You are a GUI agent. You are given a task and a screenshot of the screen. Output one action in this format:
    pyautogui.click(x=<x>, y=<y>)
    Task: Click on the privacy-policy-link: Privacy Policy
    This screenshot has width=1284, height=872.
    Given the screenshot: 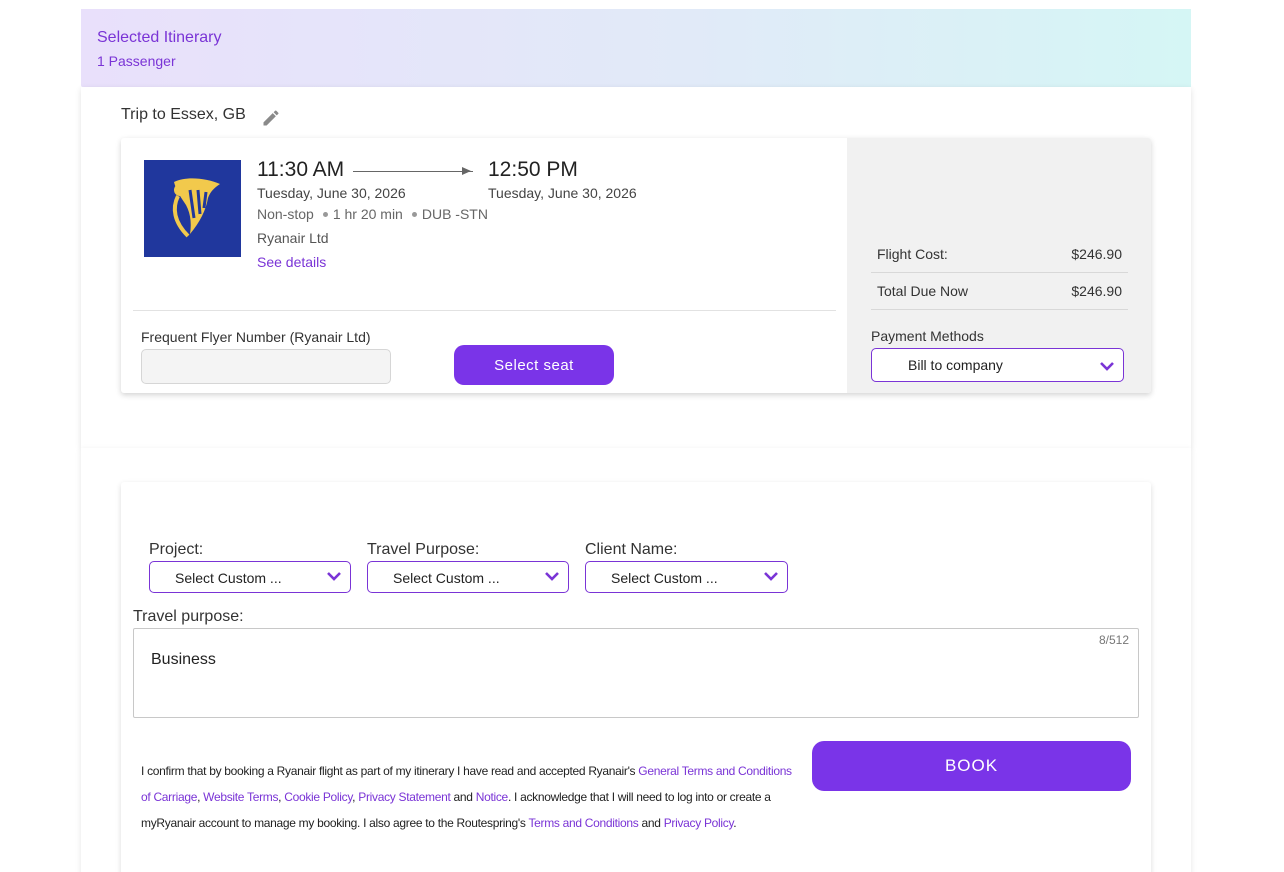 What is the action you would take?
    pyautogui.click(x=699, y=823)
    